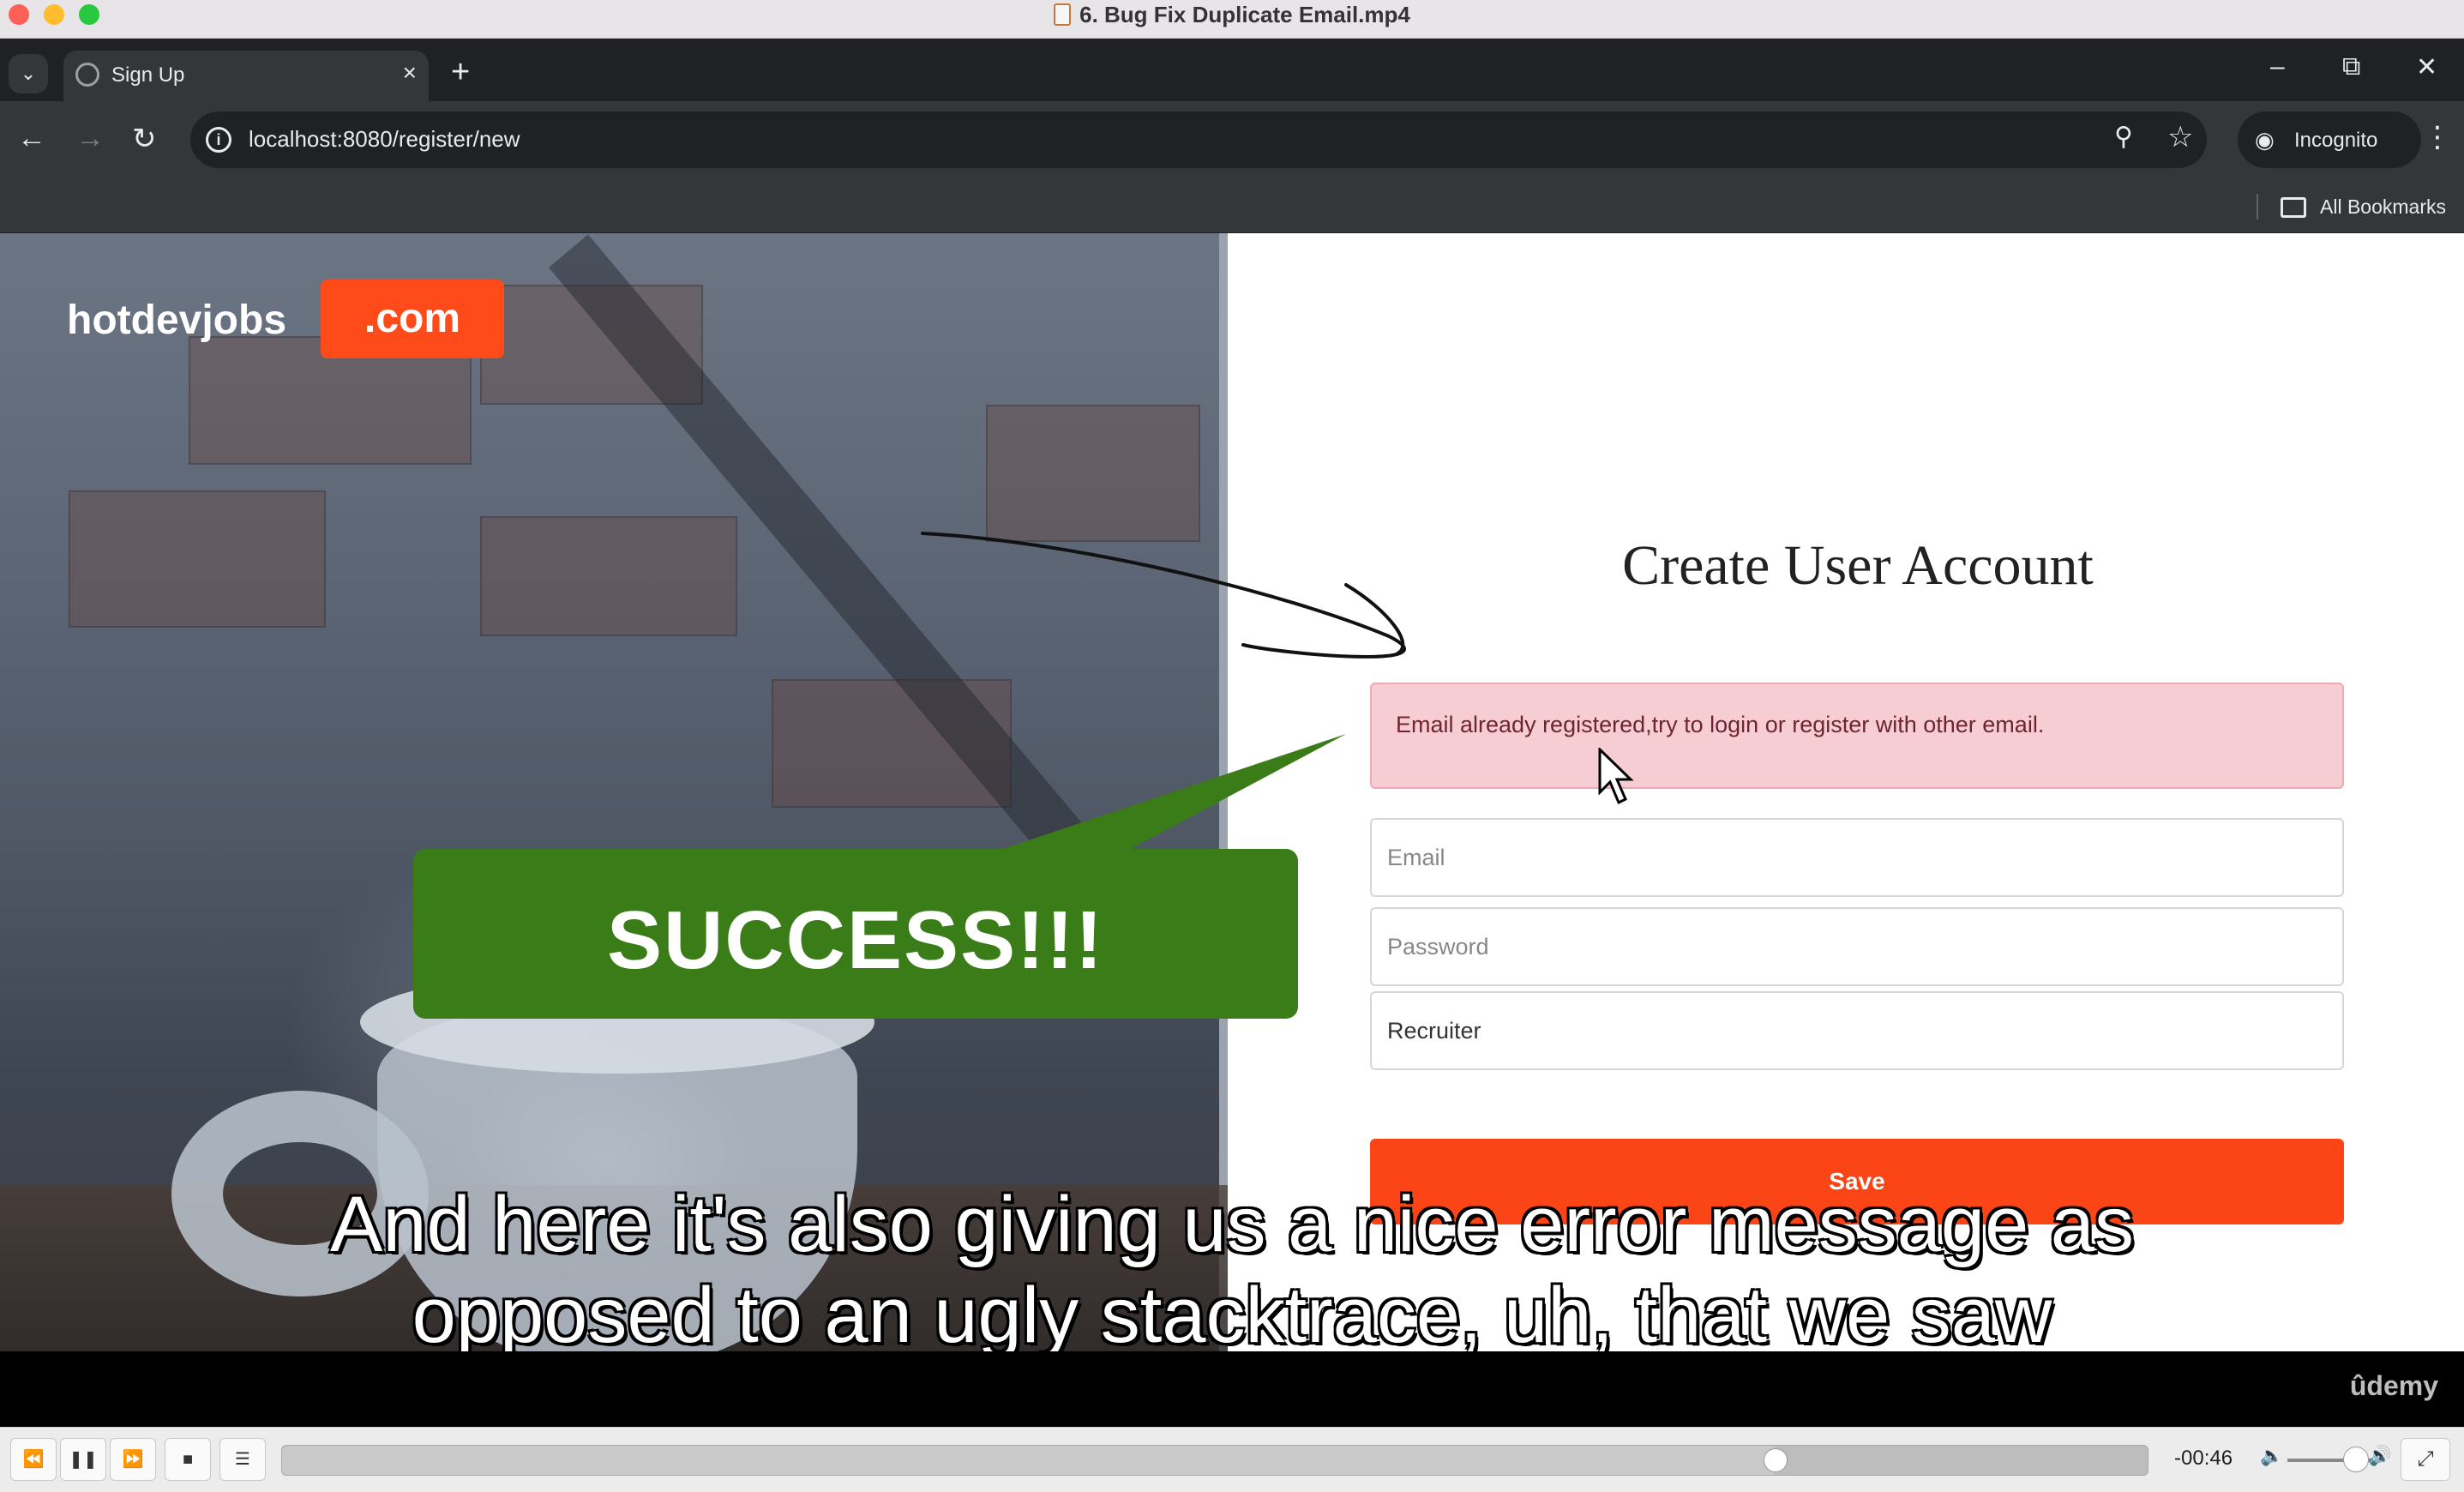  I want to click on user-type-select-wrapper: Recruiter, so click(1857, 1030).